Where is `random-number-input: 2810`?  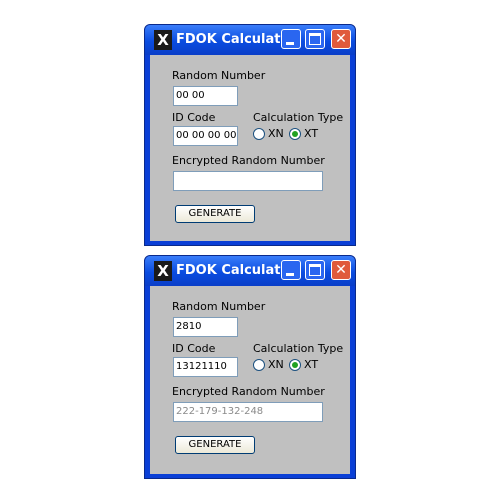 random-number-input: 2810 is located at coordinates (205, 327).